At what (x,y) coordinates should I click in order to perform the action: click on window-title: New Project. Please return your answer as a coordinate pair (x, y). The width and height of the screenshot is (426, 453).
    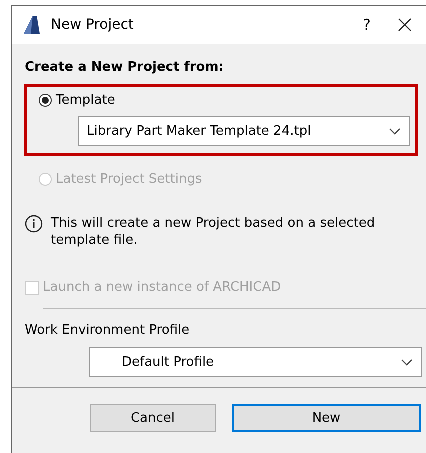
    Looking at the image, I should click on (93, 25).